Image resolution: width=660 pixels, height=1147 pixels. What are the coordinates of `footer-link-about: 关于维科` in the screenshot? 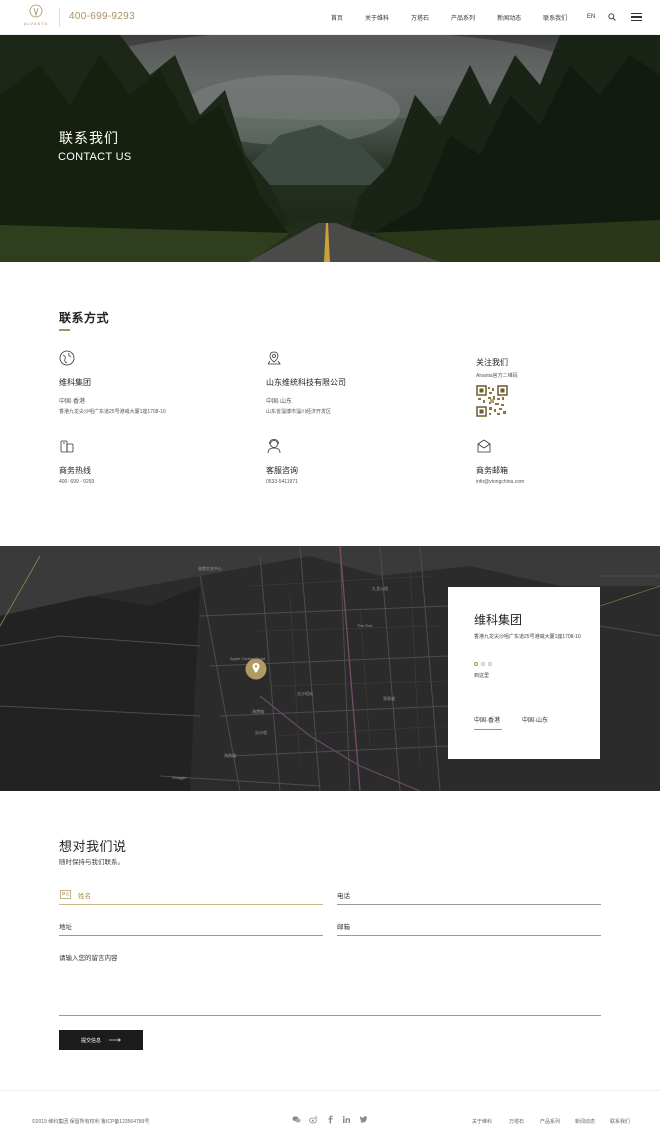 It's located at (482, 1121).